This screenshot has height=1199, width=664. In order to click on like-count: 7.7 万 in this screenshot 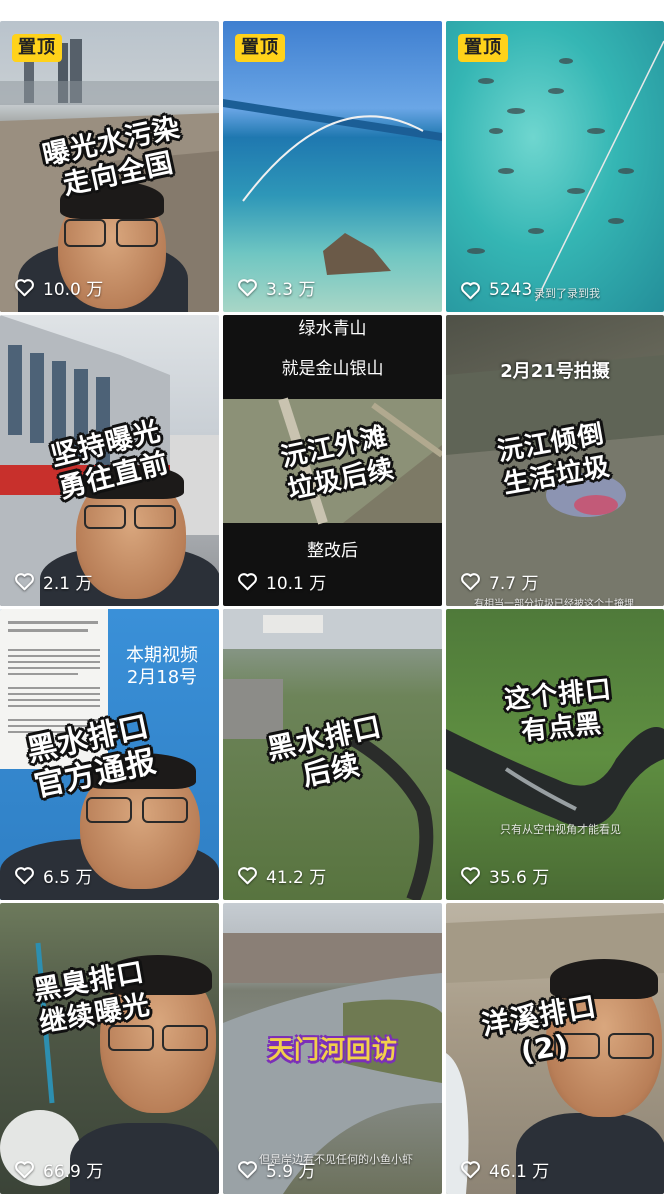, I will do `click(499, 581)`.